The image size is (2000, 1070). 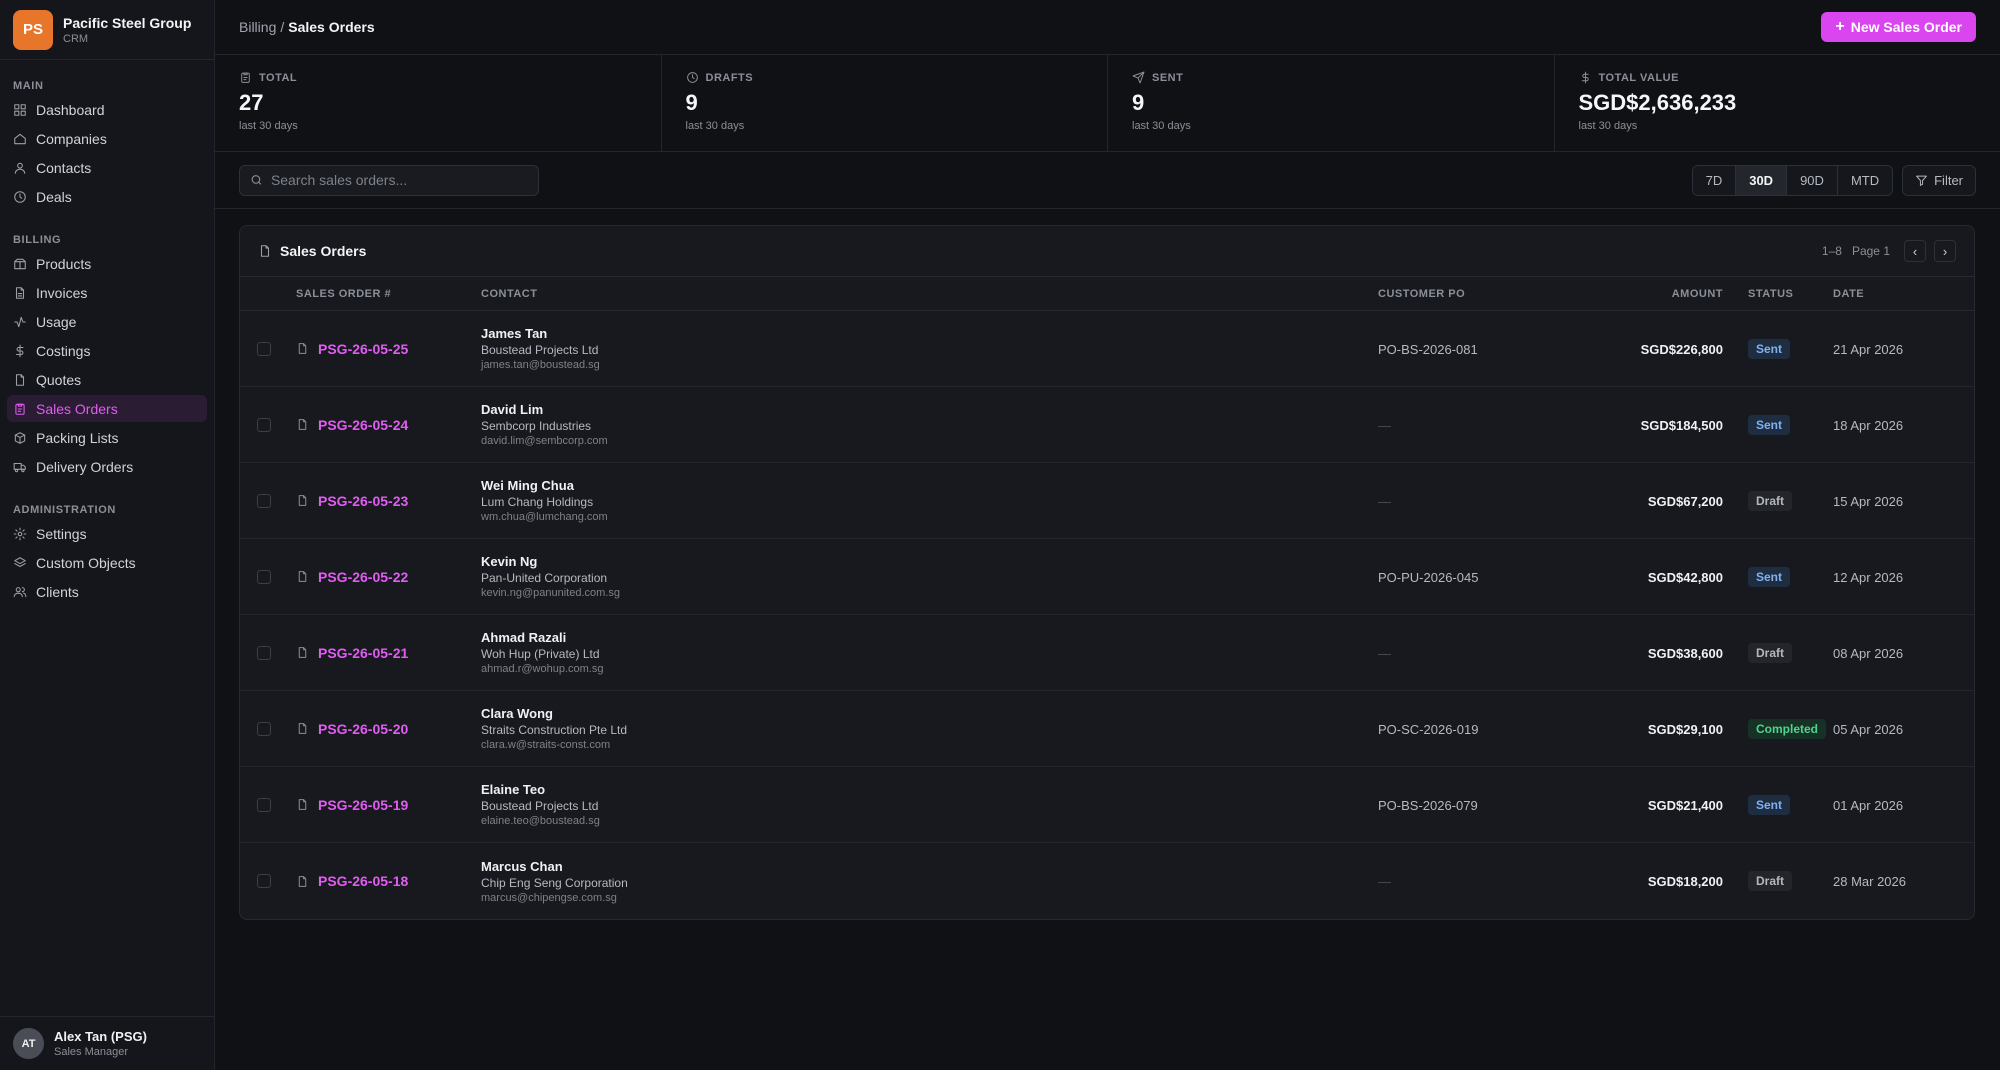 What do you see at coordinates (107, 196) in the screenshot?
I see `sidebar-item-deals: Deals` at bounding box center [107, 196].